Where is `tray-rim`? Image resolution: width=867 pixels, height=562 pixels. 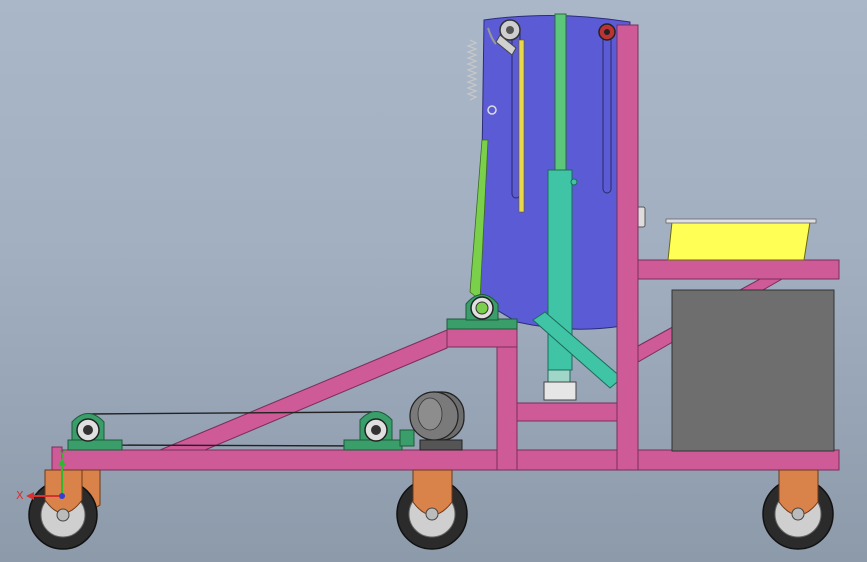 tray-rim is located at coordinates (741, 221).